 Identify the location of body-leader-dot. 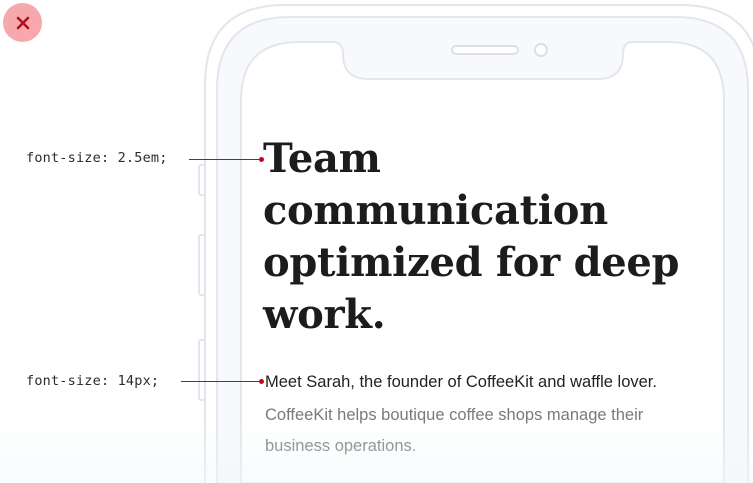
(261, 381).